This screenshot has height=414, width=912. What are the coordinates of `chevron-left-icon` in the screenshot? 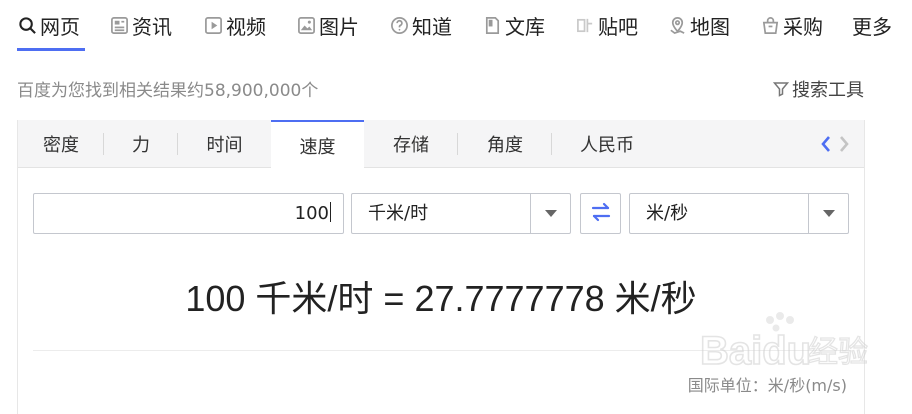 It's located at (826, 144).